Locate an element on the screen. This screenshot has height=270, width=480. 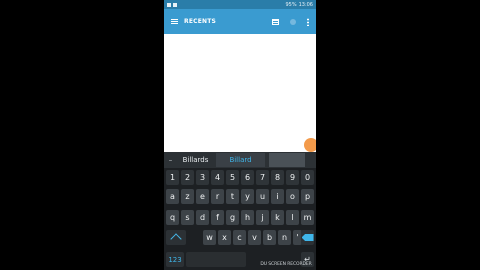
key: u is located at coordinates (262, 196).